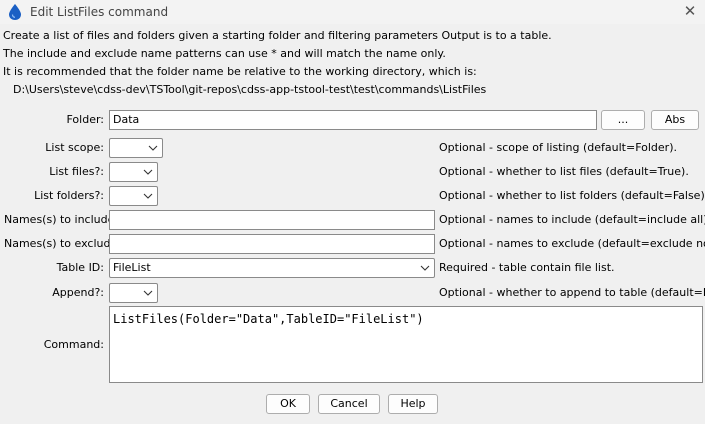 This screenshot has width=705, height=424. Describe the element at coordinates (675, 120) in the screenshot. I see `abs-button: Abs` at that location.